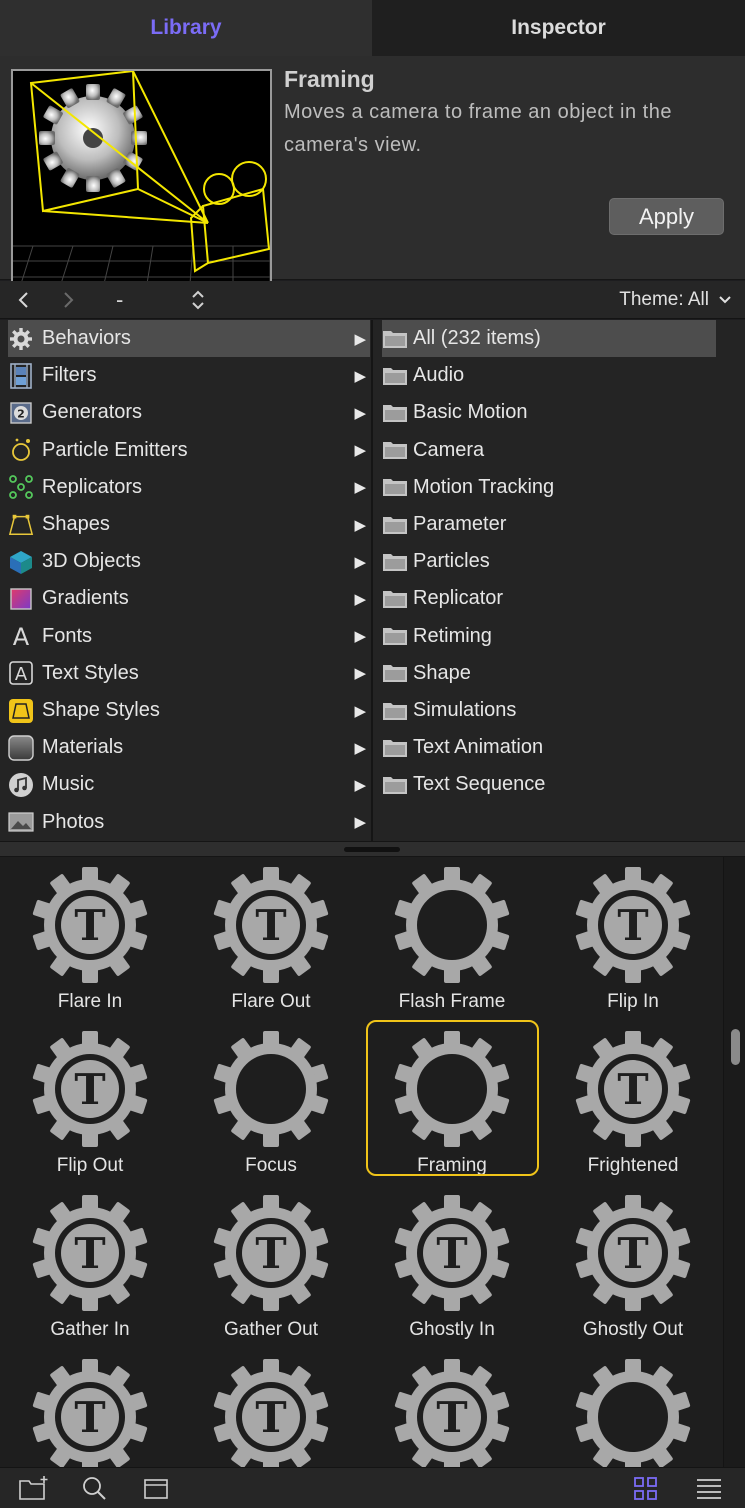 The image size is (745, 1508). Describe the element at coordinates (676, 300) in the screenshot. I see `theme-popup: Theme: All` at that location.